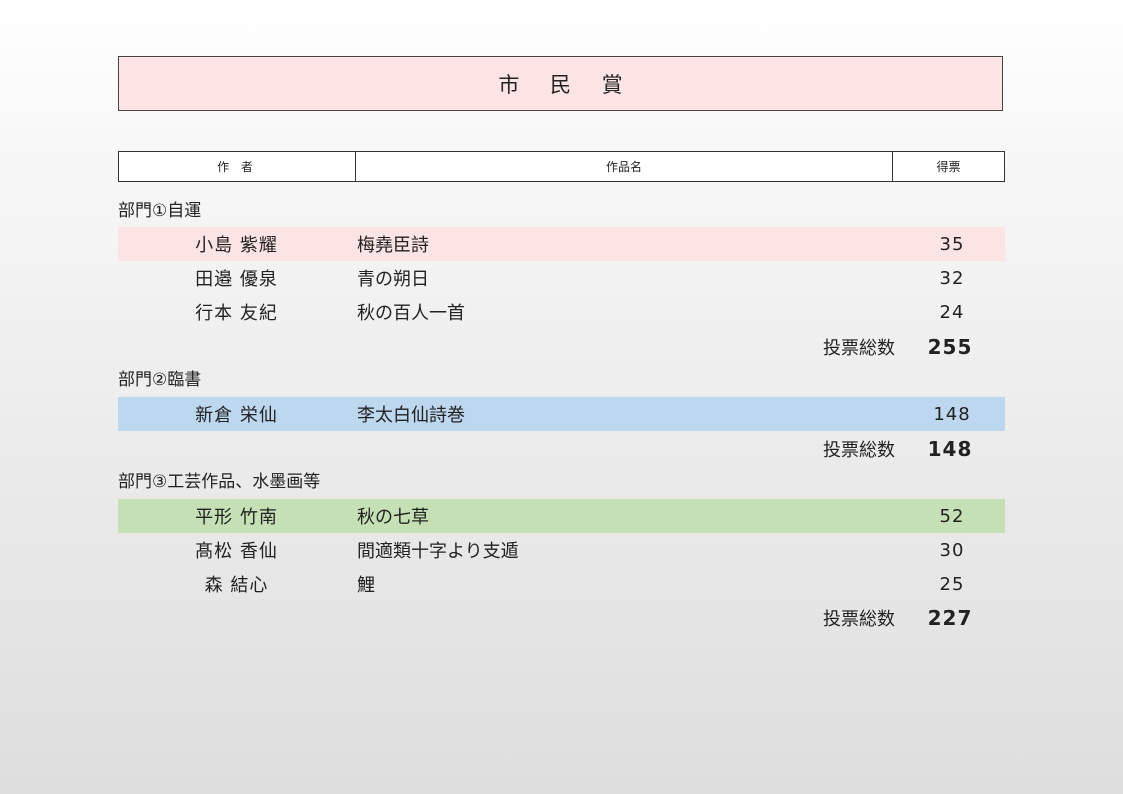 This screenshot has height=794, width=1123. Describe the element at coordinates (561, 347) in the screenshot. I see `section-total: 投票総数 255` at that location.